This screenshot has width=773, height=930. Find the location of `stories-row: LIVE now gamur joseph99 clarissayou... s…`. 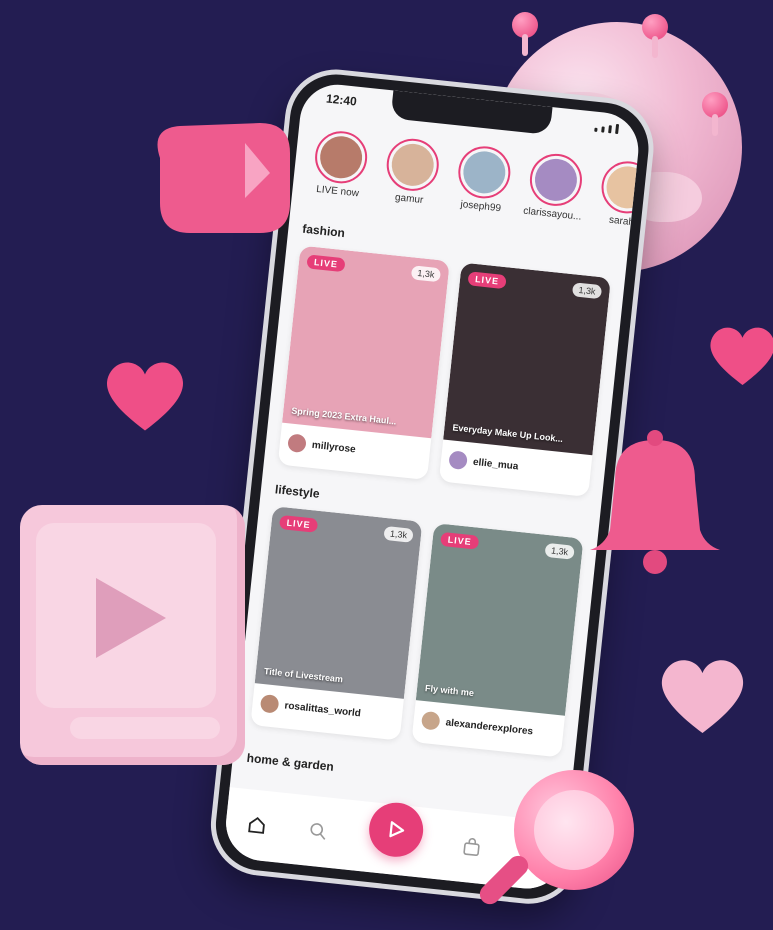

stories-row: LIVE now gamur joseph99 clarissayou... s… is located at coordinates (474, 179).